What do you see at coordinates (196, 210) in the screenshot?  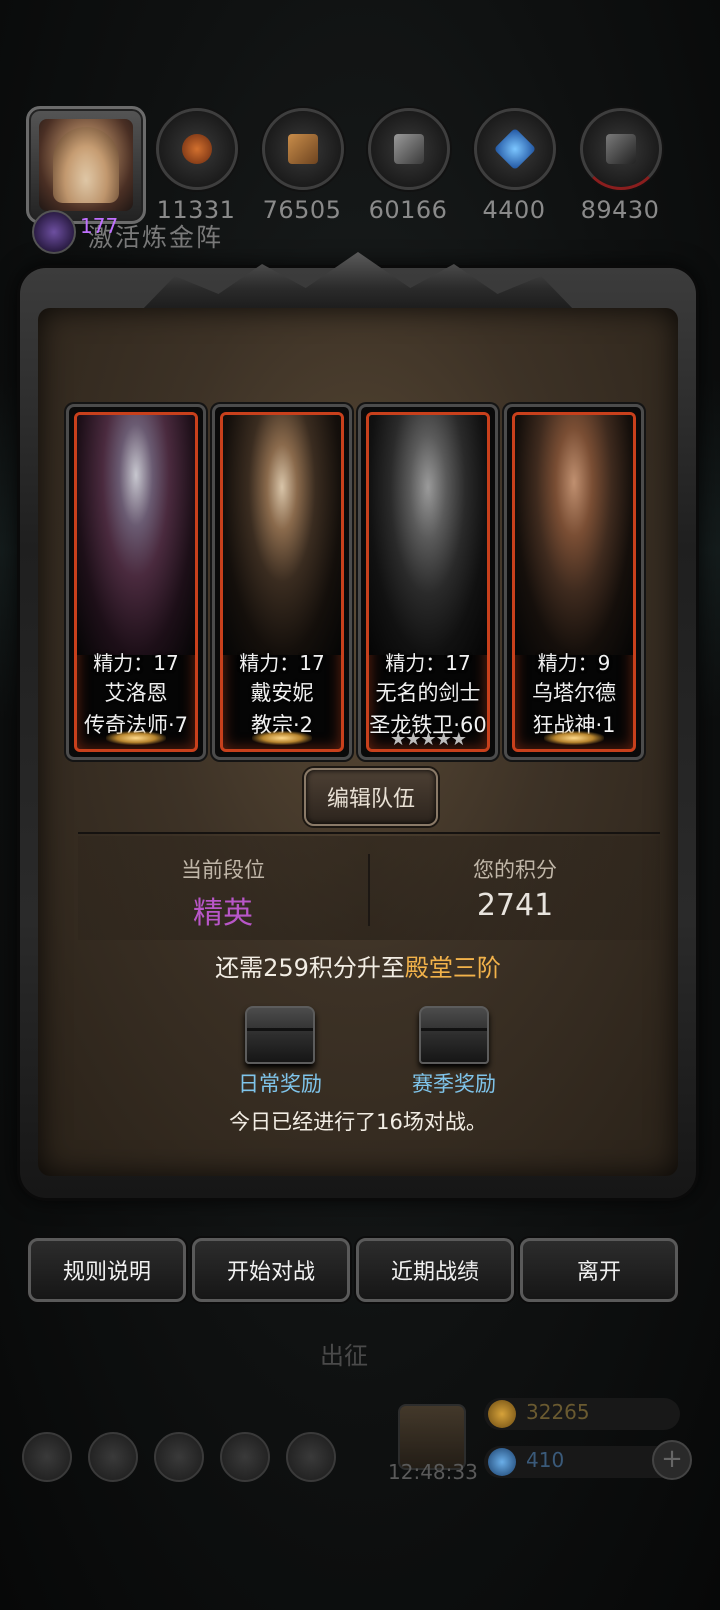 I see `resource-value: 11331` at bounding box center [196, 210].